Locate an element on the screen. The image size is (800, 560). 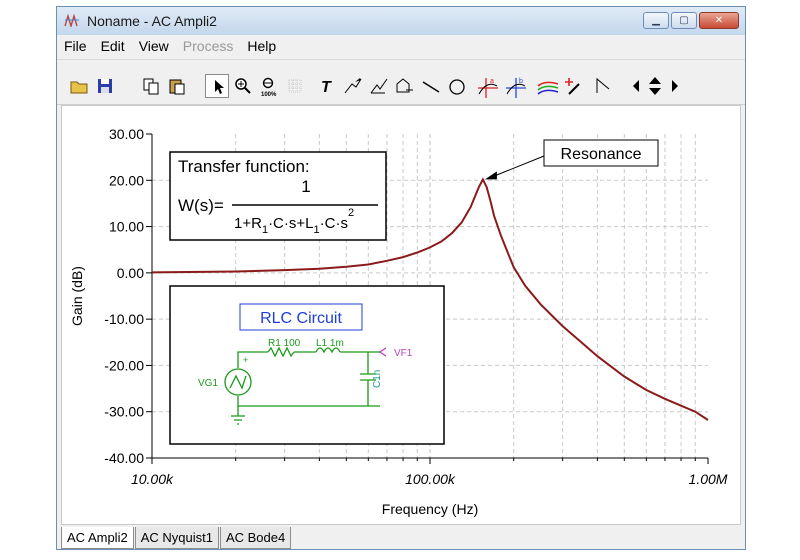
ellipse-tool-button is located at coordinates (457, 86).